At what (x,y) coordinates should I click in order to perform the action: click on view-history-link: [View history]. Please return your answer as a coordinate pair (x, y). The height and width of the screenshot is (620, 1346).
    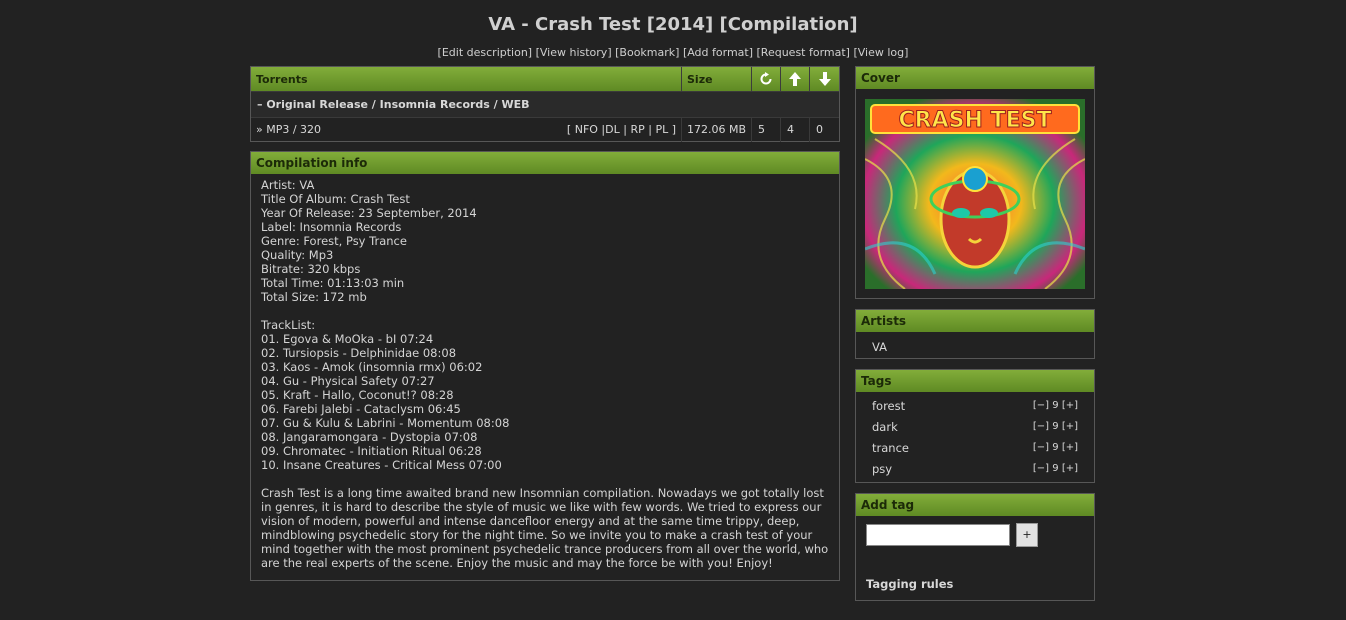
    Looking at the image, I should click on (574, 52).